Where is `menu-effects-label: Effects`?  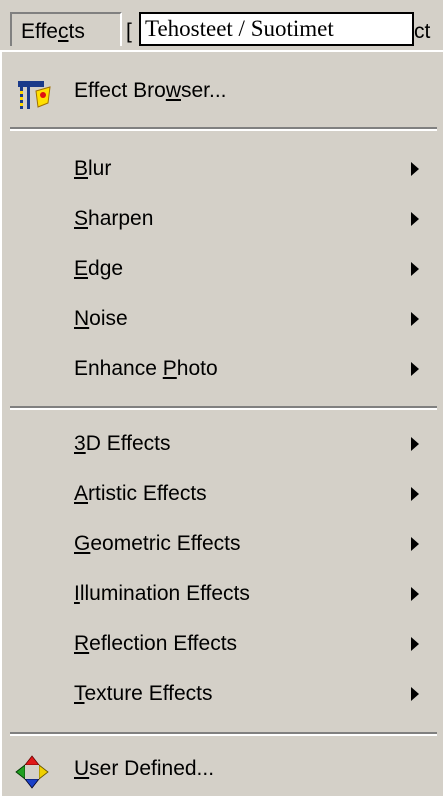
menu-effects-label: Effects is located at coordinates (53, 31).